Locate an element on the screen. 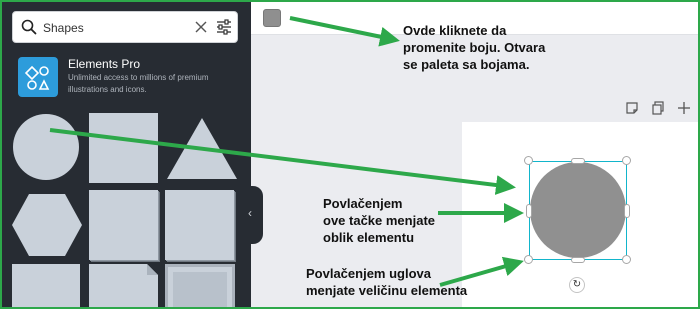  arrow-to-circle-tile is located at coordinates (282, 161).